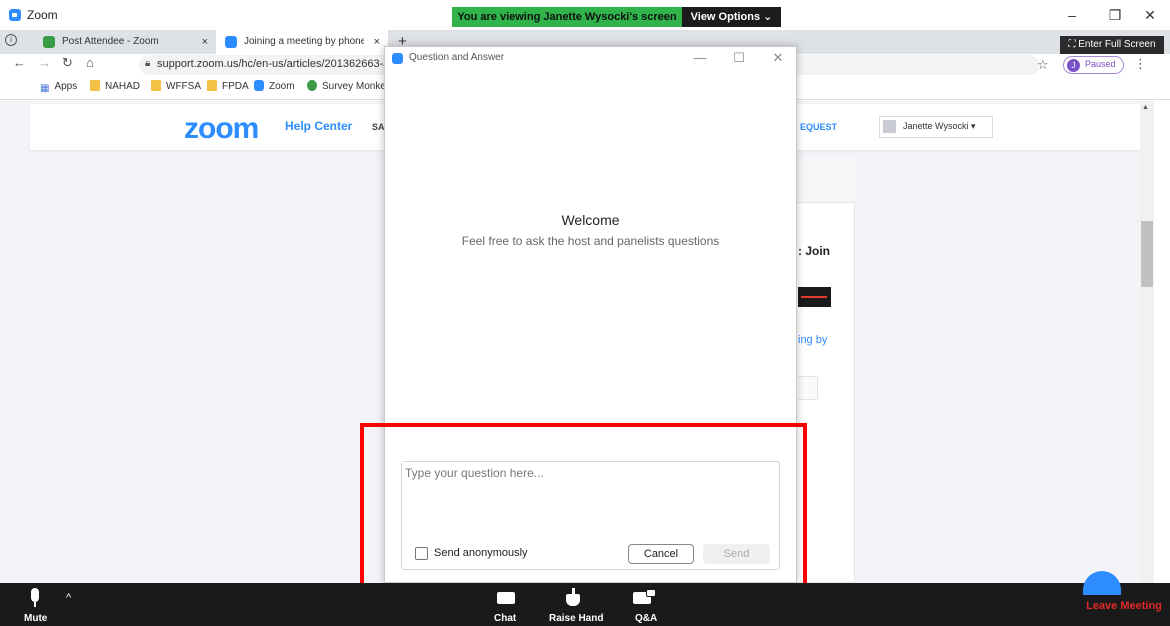  Describe the element at coordinates (235, 86) in the screenshot. I see `bookmark-label: FPDA` at that location.